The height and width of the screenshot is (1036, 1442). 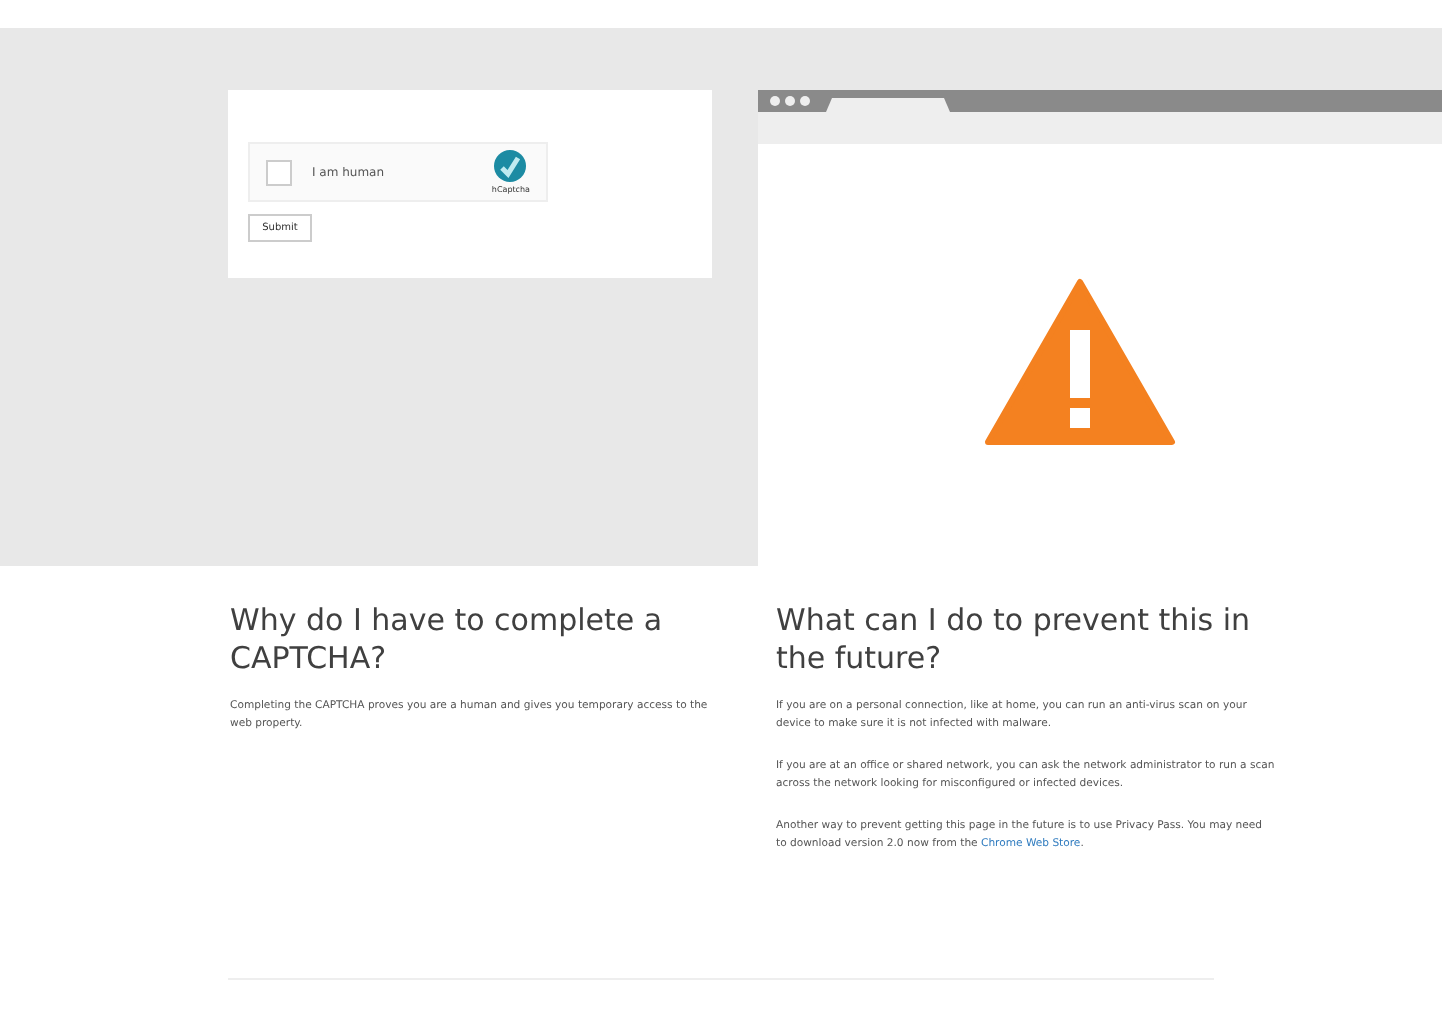 I want to click on human-checkbox, so click(x=279, y=172).